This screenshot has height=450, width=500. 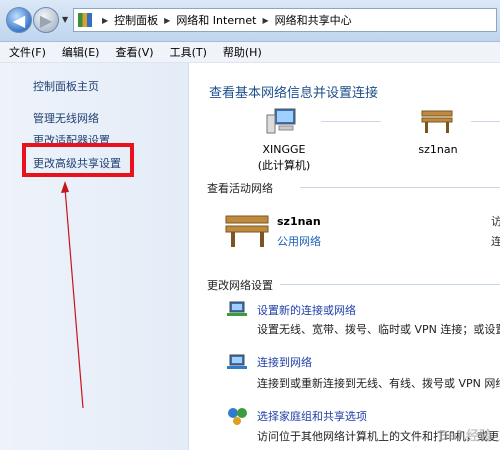 What do you see at coordinates (281, 121) in the screenshot?
I see `computer-icon` at bounding box center [281, 121].